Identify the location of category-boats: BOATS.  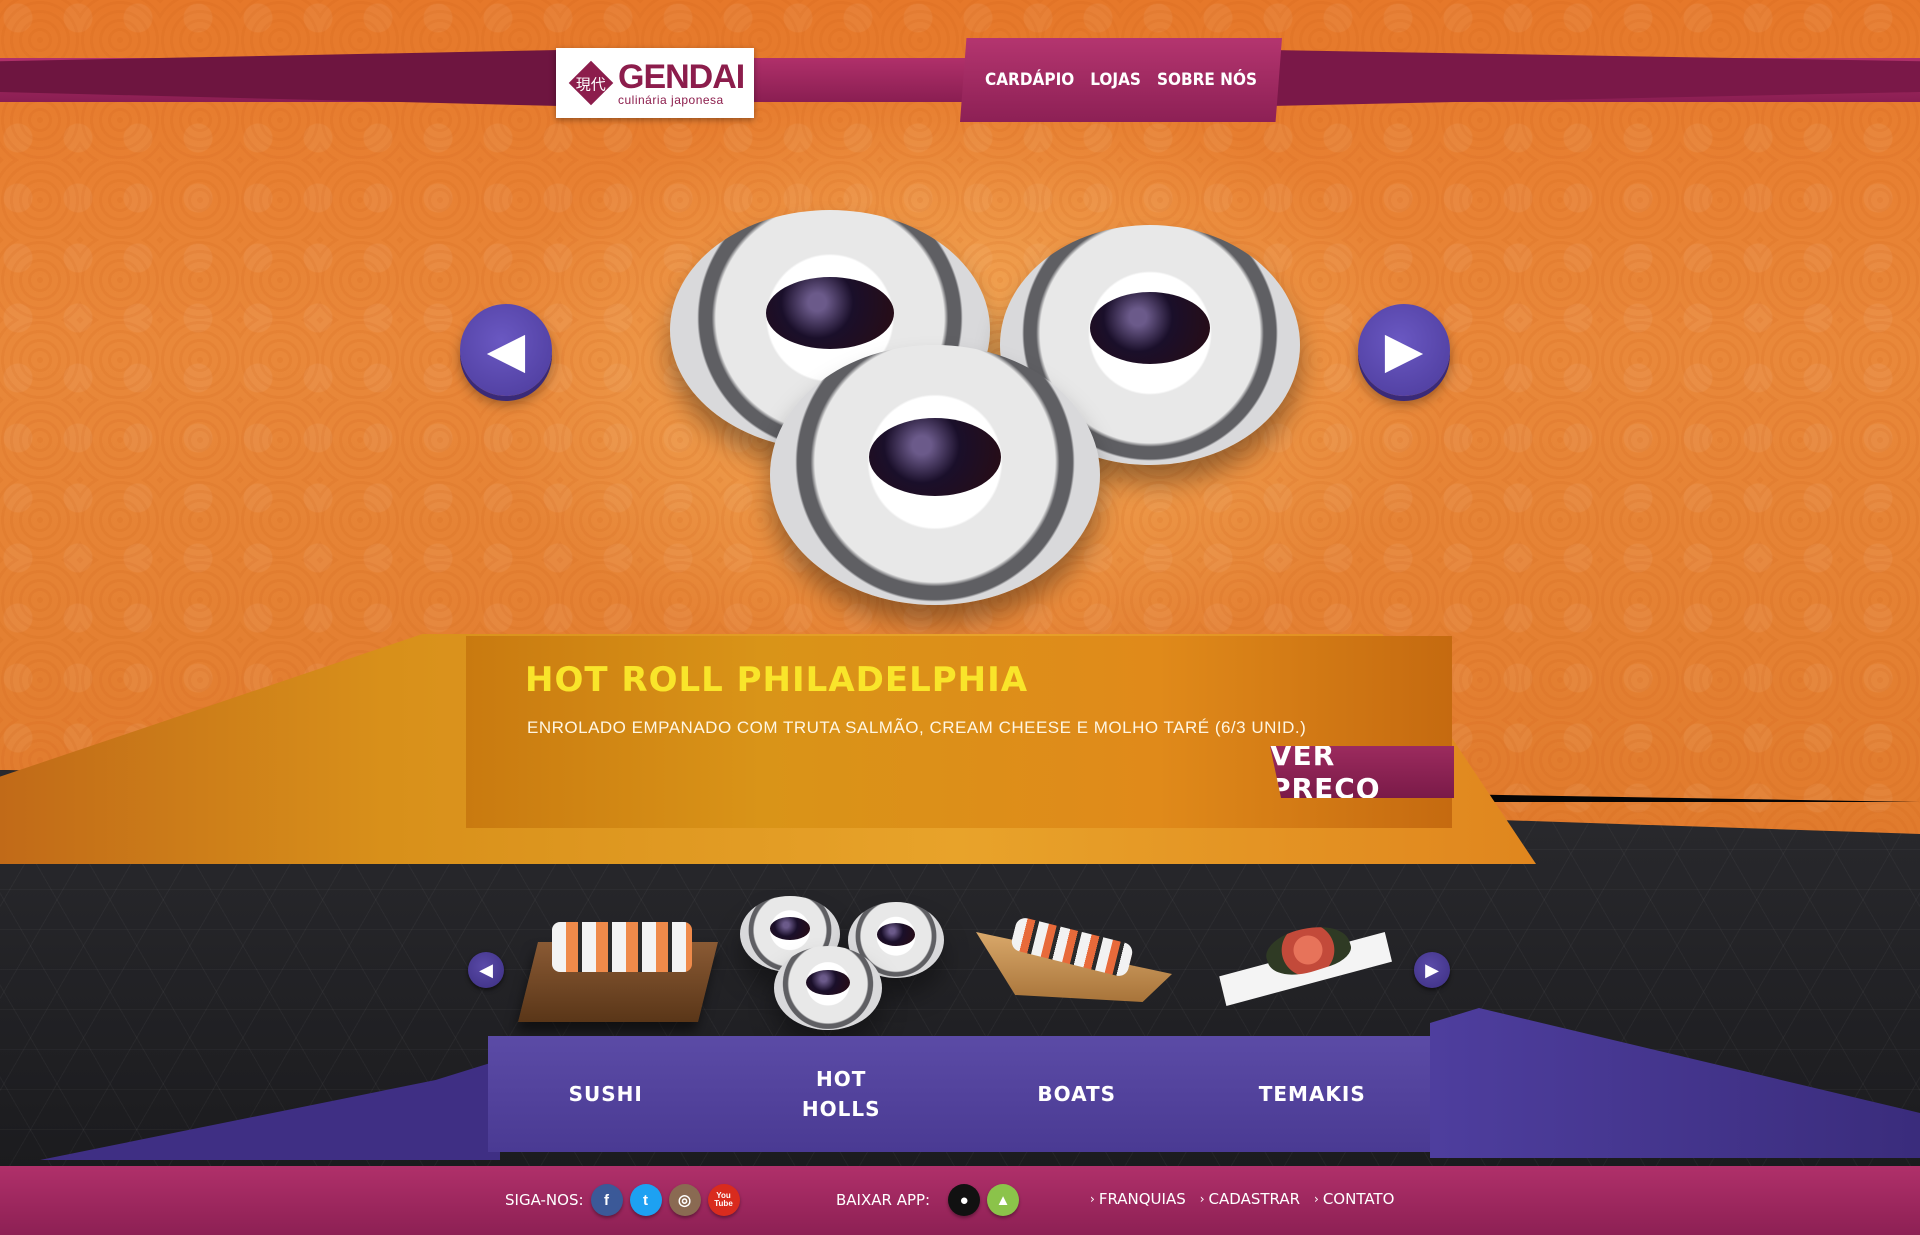
(1077, 1094).